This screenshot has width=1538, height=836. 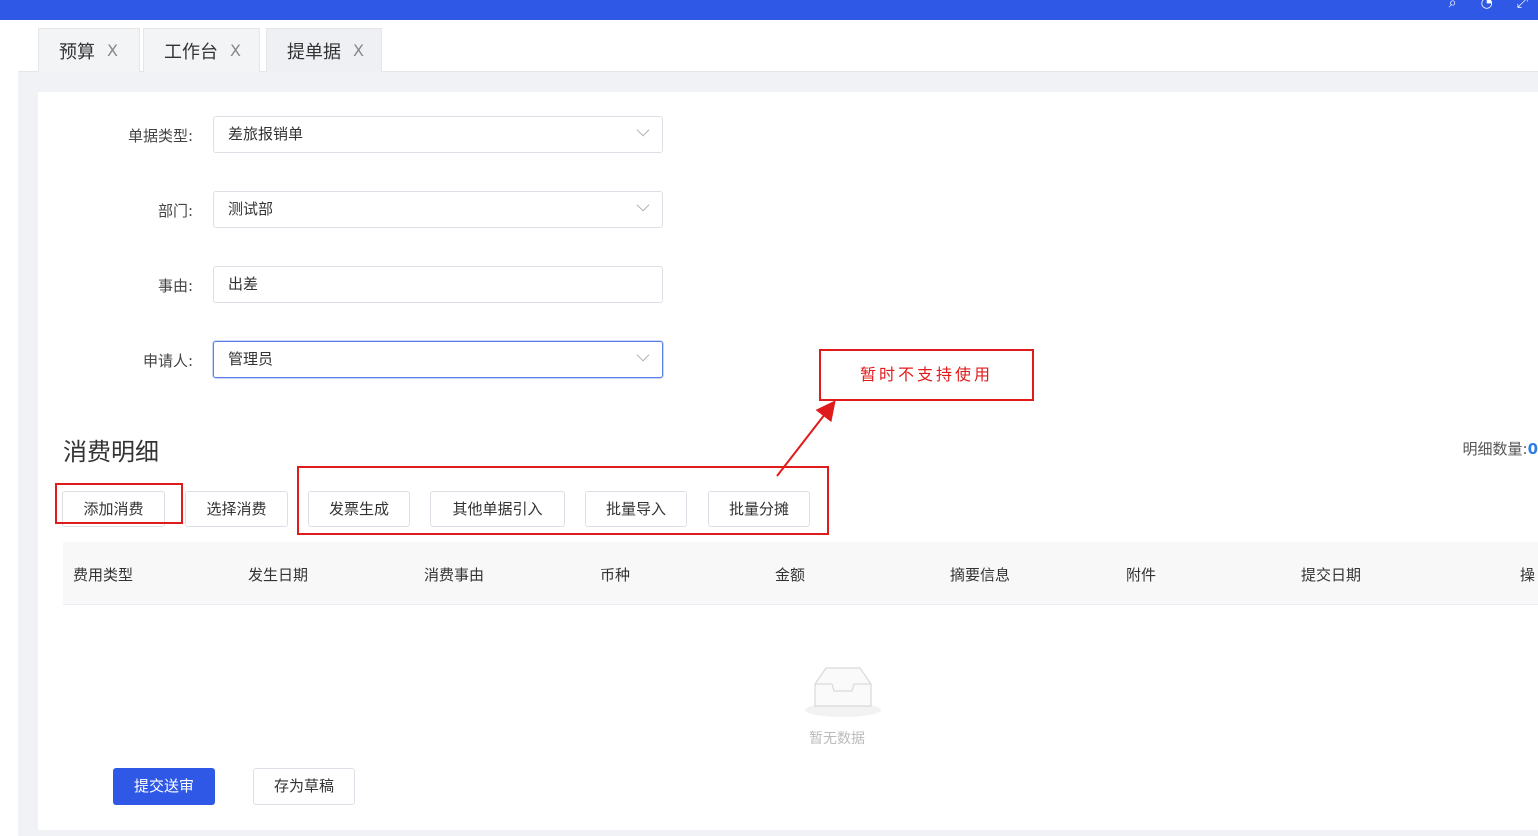 I want to click on tab-budget: 预算 X, so click(x=89, y=50).